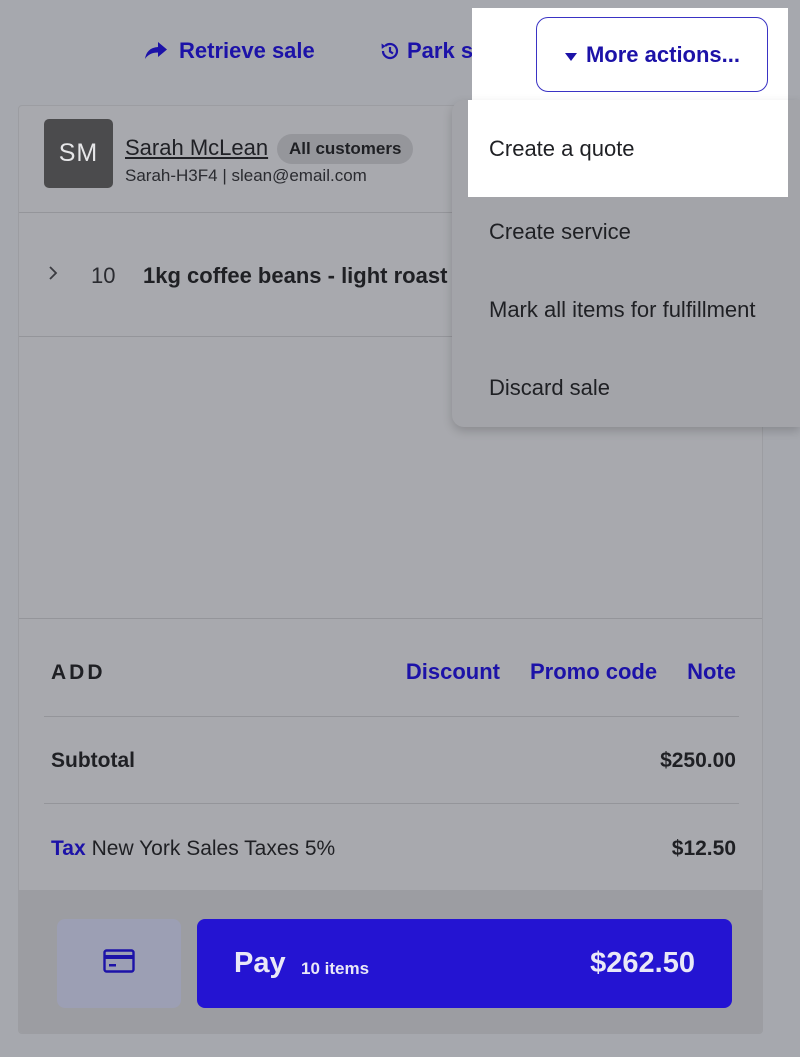 This screenshot has height=1057, width=800. I want to click on menu-item-discard-sale: Discard sale, so click(626, 388).